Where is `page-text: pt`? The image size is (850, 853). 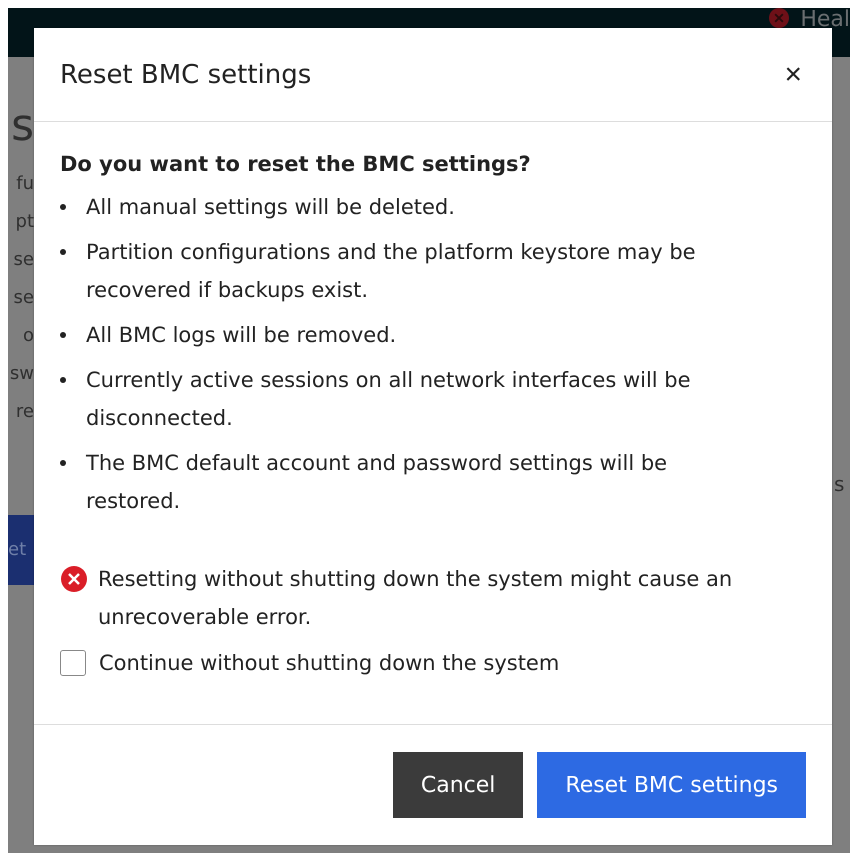 page-text: pt is located at coordinates (25, 222).